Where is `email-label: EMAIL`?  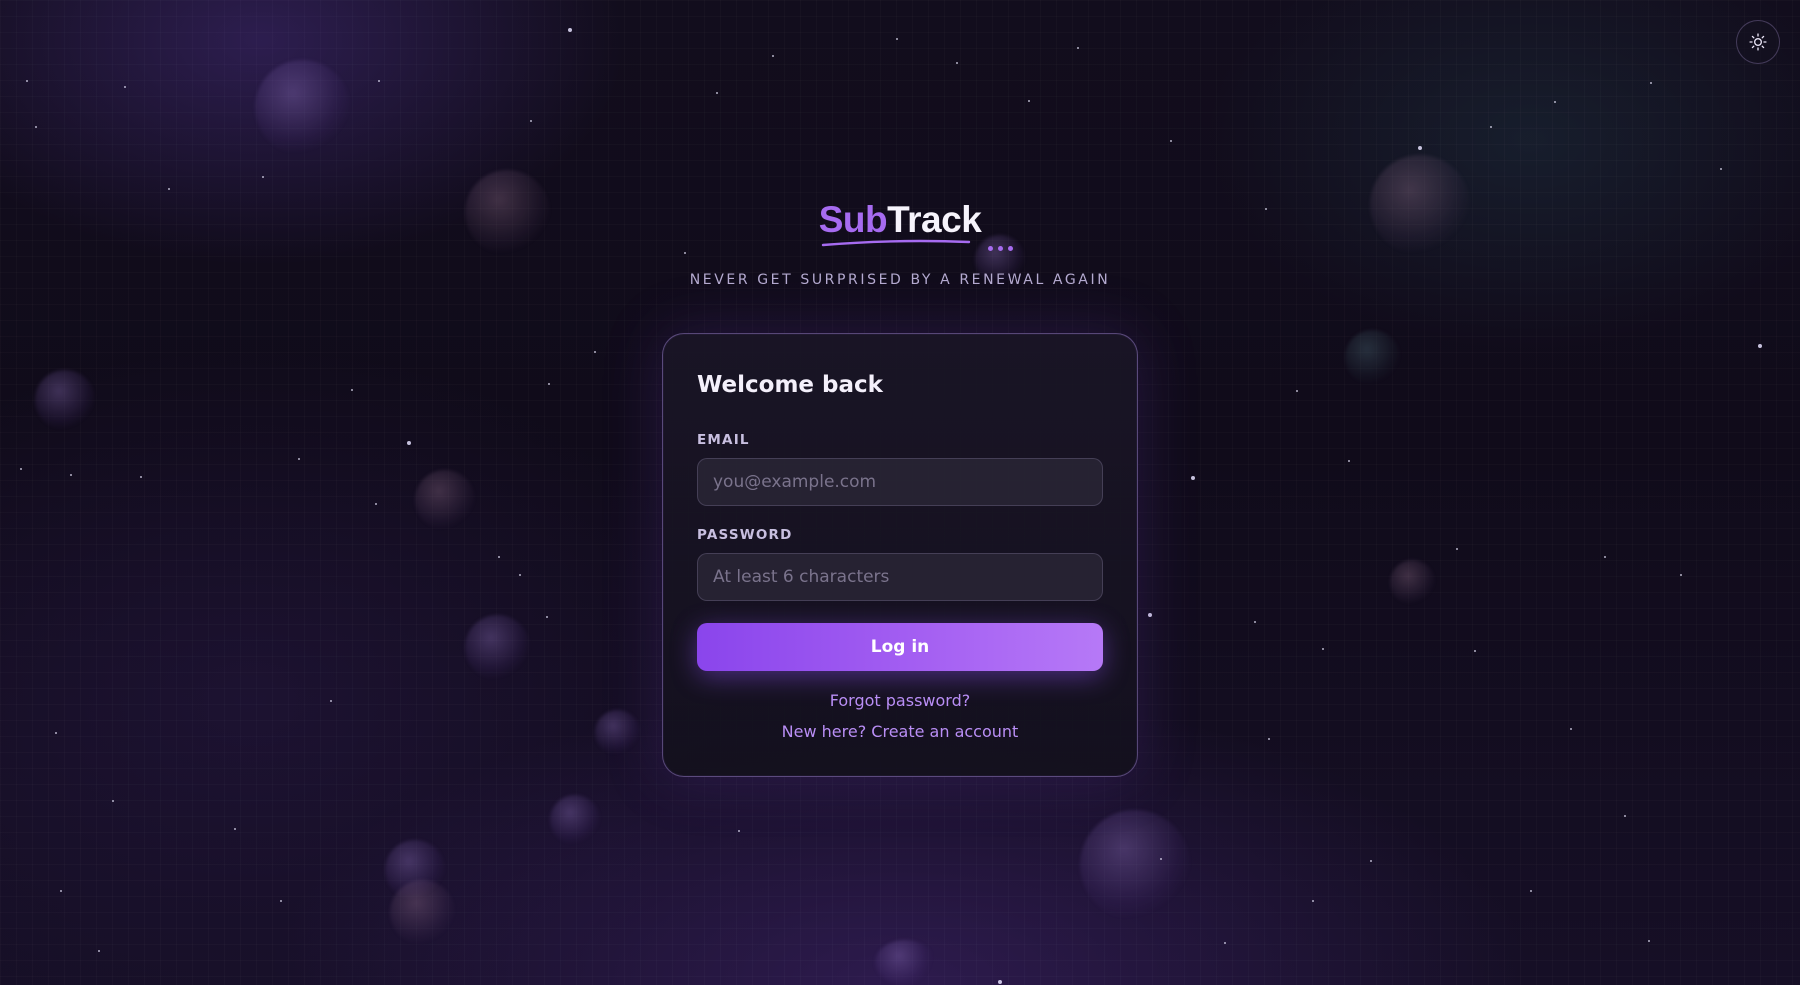
email-label: EMAIL is located at coordinates (723, 440).